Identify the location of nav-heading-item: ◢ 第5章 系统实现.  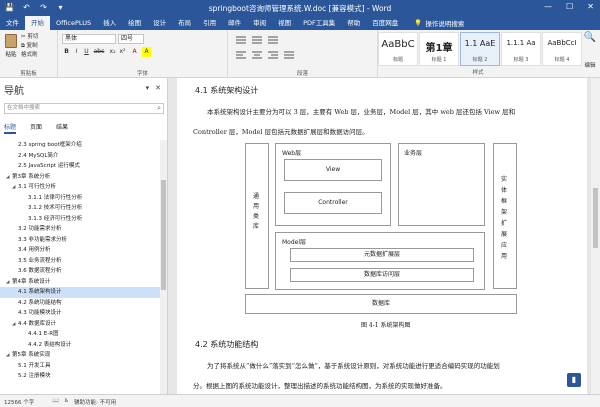
(80, 355).